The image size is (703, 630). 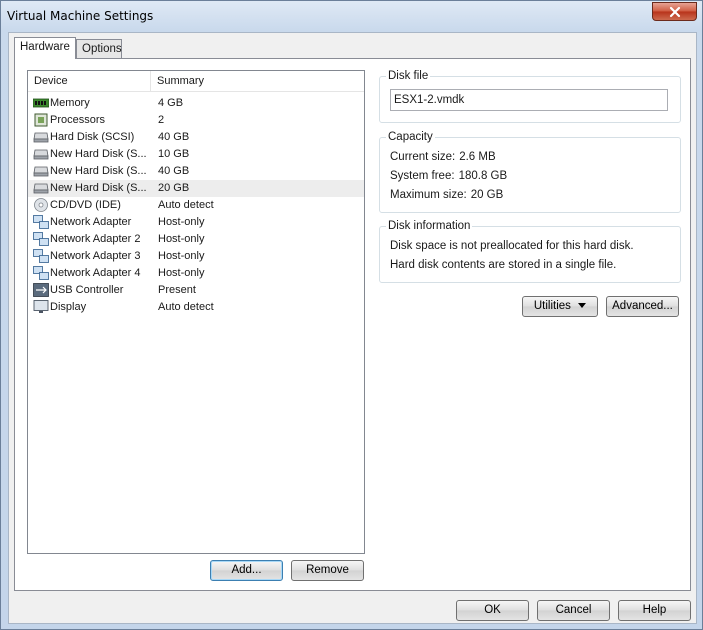 What do you see at coordinates (95, 273) in the screenshot?
I see `device-name: Network Adapter 4` at bounding box center [95, 273].